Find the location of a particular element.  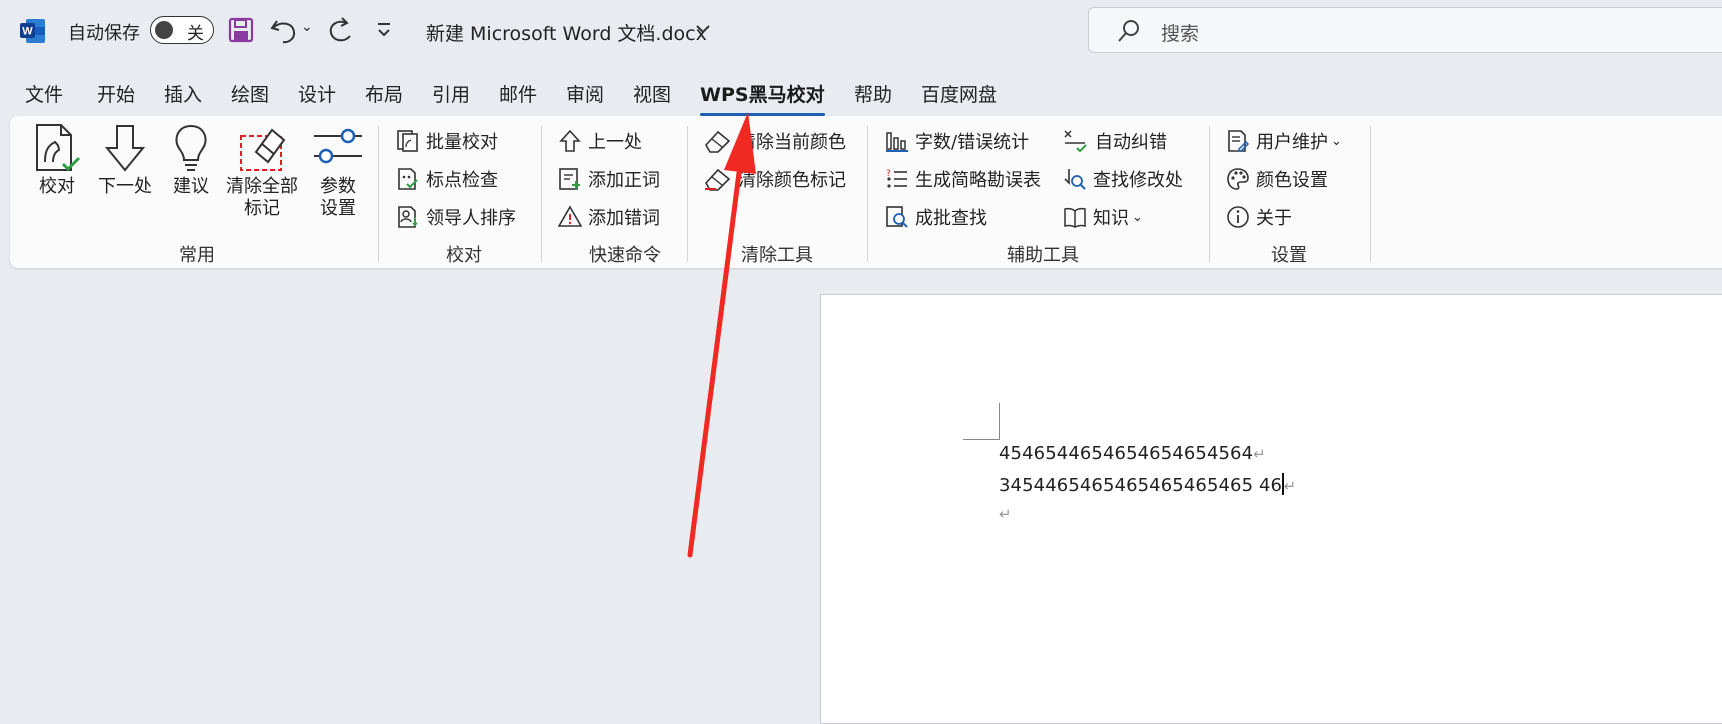

tab-draw: 绘图 is located at coordinates (250, 93).